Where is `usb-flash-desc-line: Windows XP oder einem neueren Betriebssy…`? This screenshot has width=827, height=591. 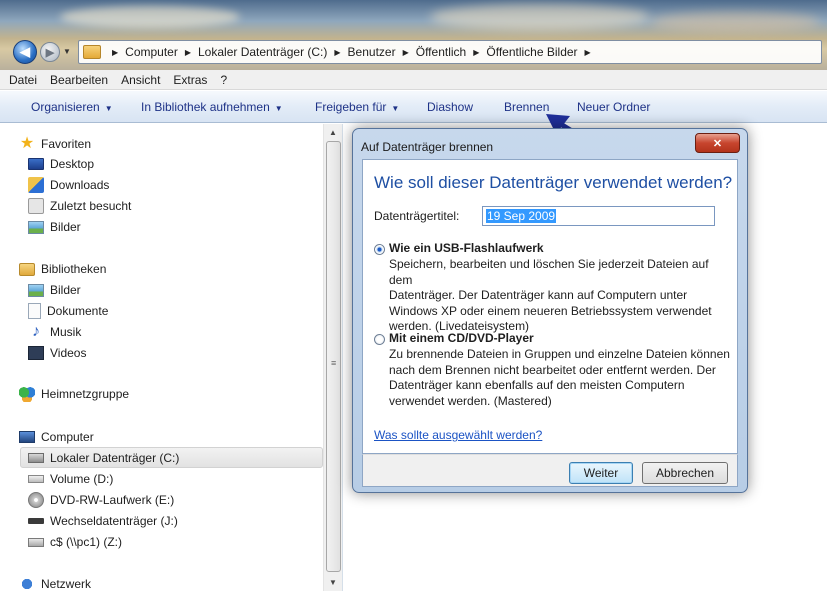 usb-flash-desc-line: Windows XP oder einem neueren Betriebssy… is located at coordinates (550, 310).